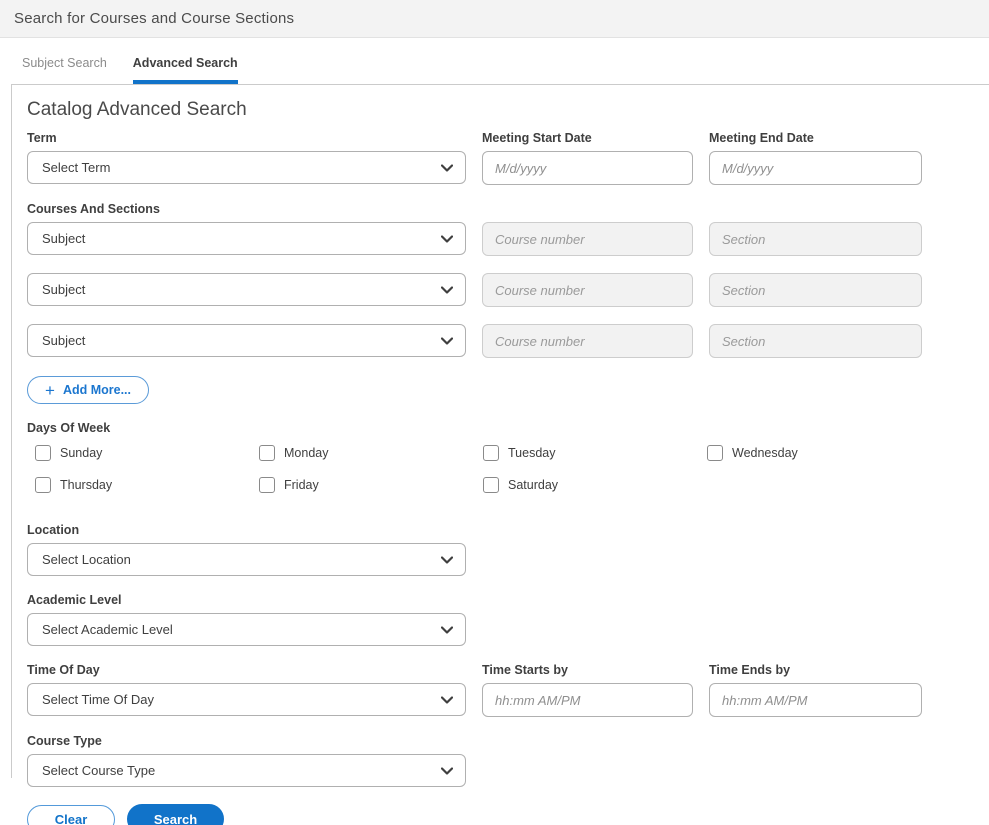  I want to click on term-label: Term, so click(42, 138).